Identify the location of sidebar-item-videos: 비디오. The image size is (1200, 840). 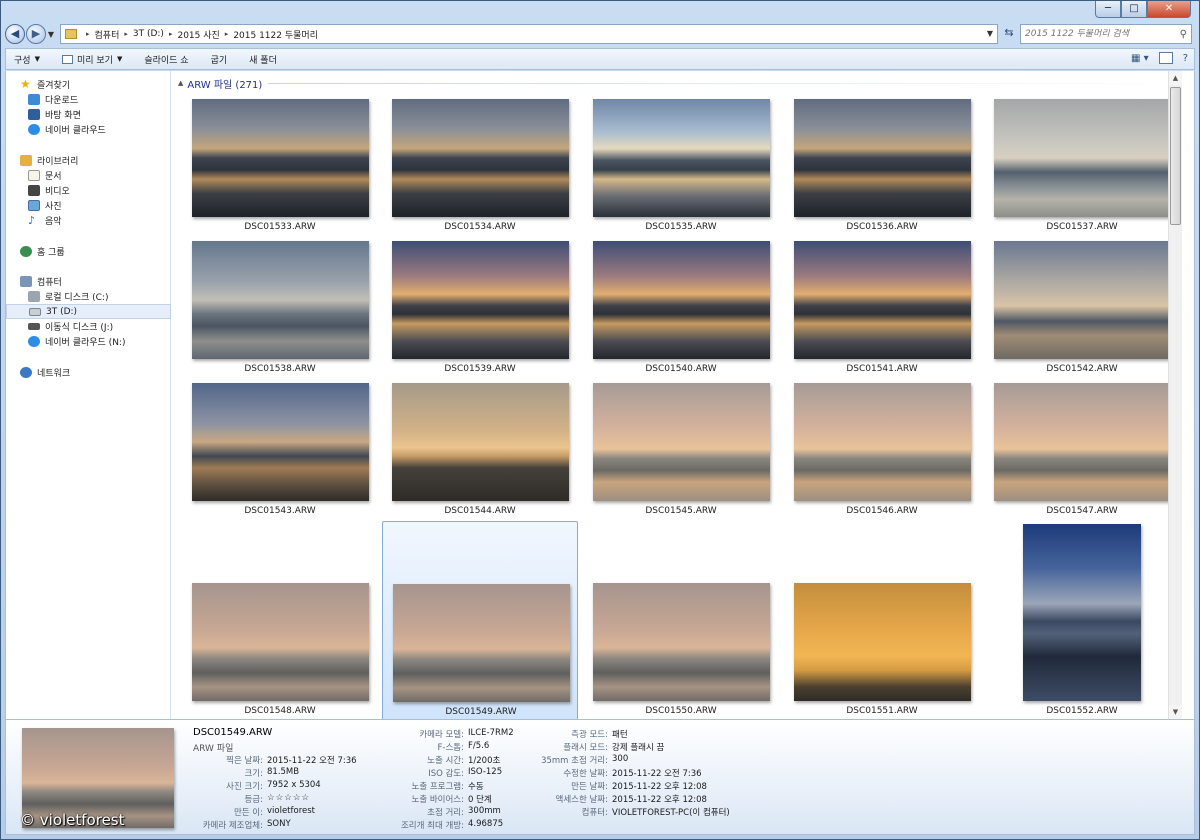
(88, 190).